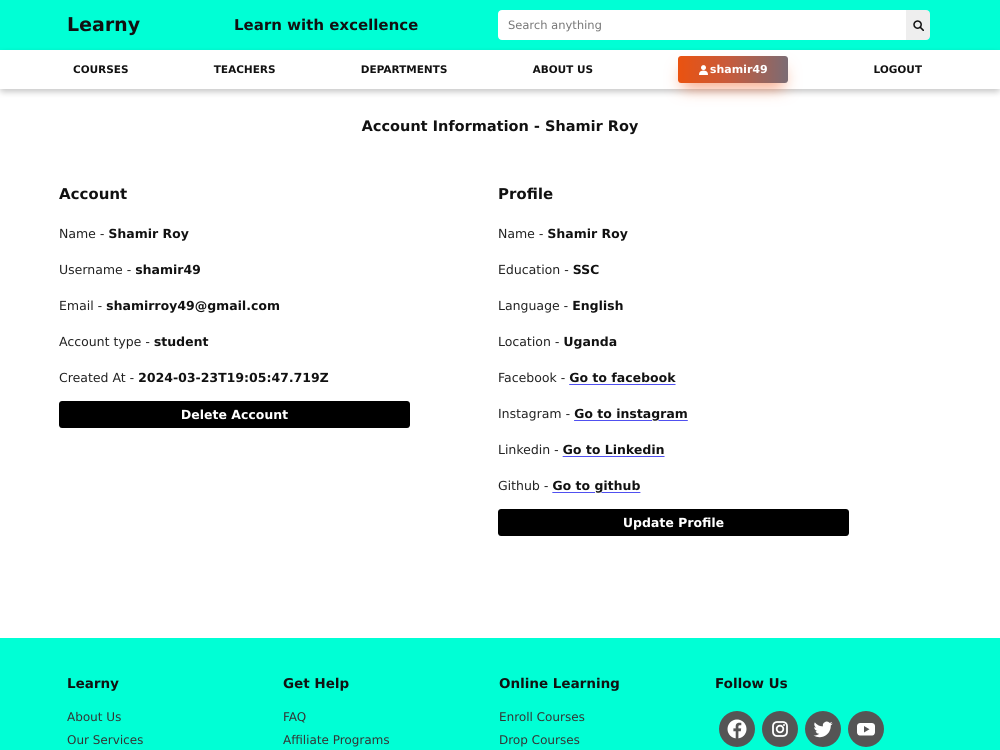  What do you see at coordinates (542, 717) in the screenshot?
I see `footer-link: Enroll Courses` at bounding box center [542, 717].